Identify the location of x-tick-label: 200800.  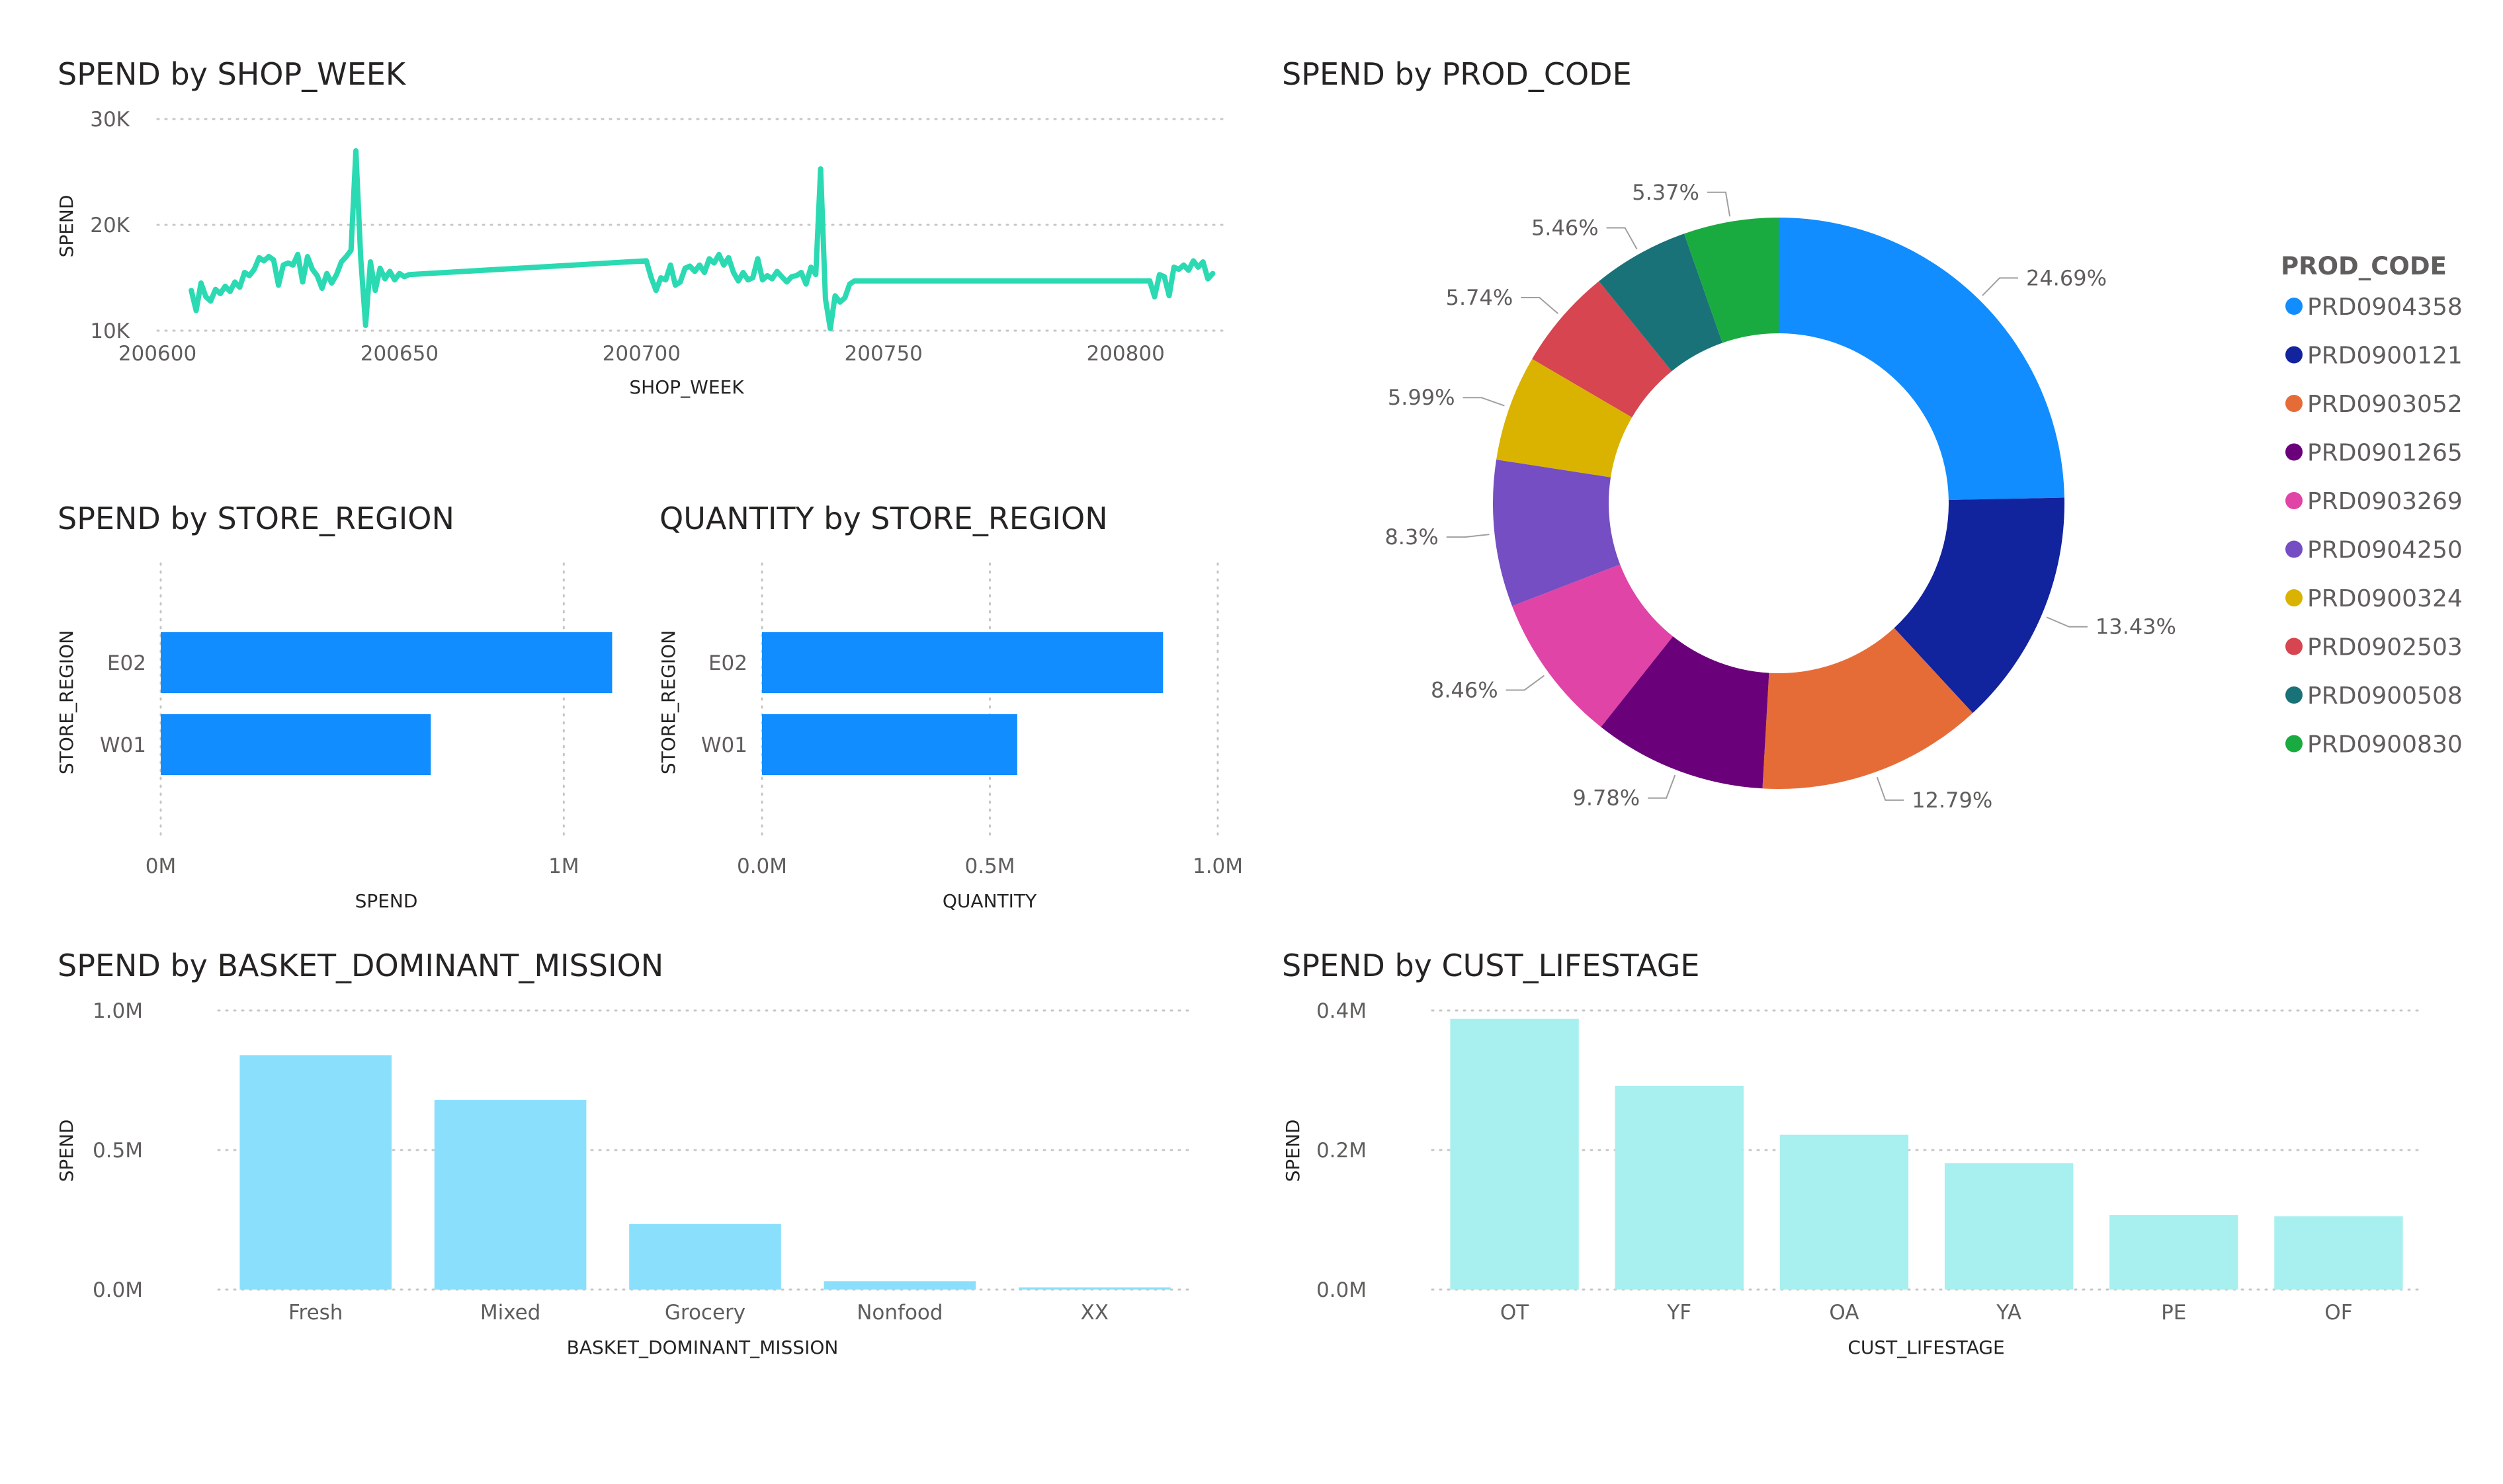
(1125, 354).